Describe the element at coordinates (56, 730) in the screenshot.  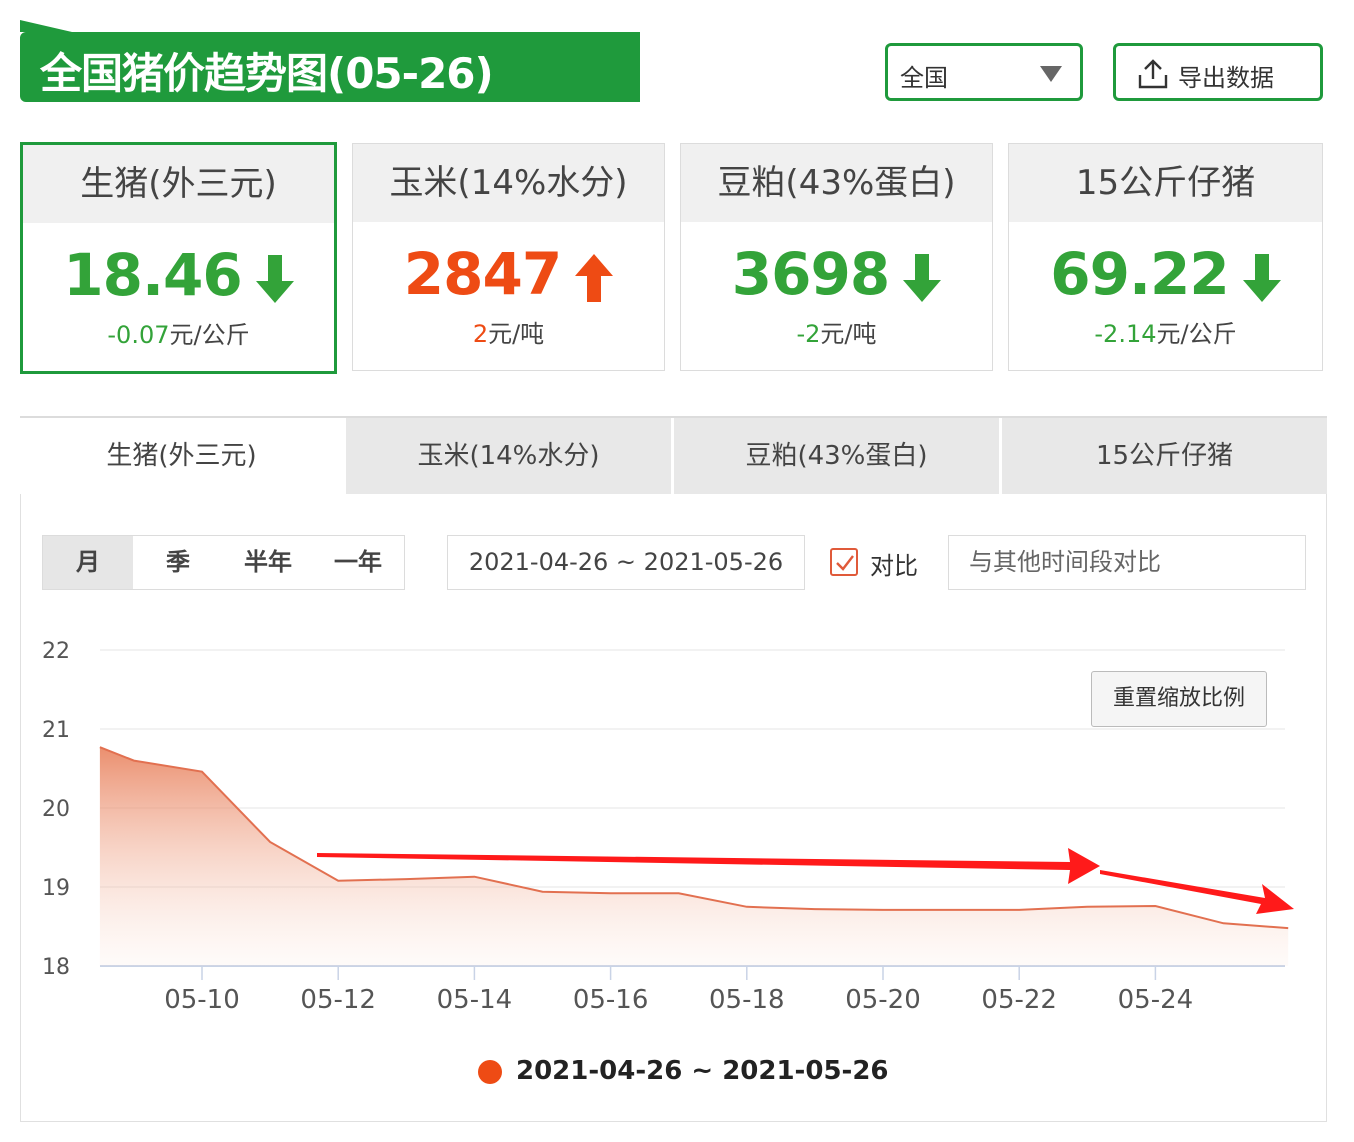
I see `y-tick-label: 21` at that location.